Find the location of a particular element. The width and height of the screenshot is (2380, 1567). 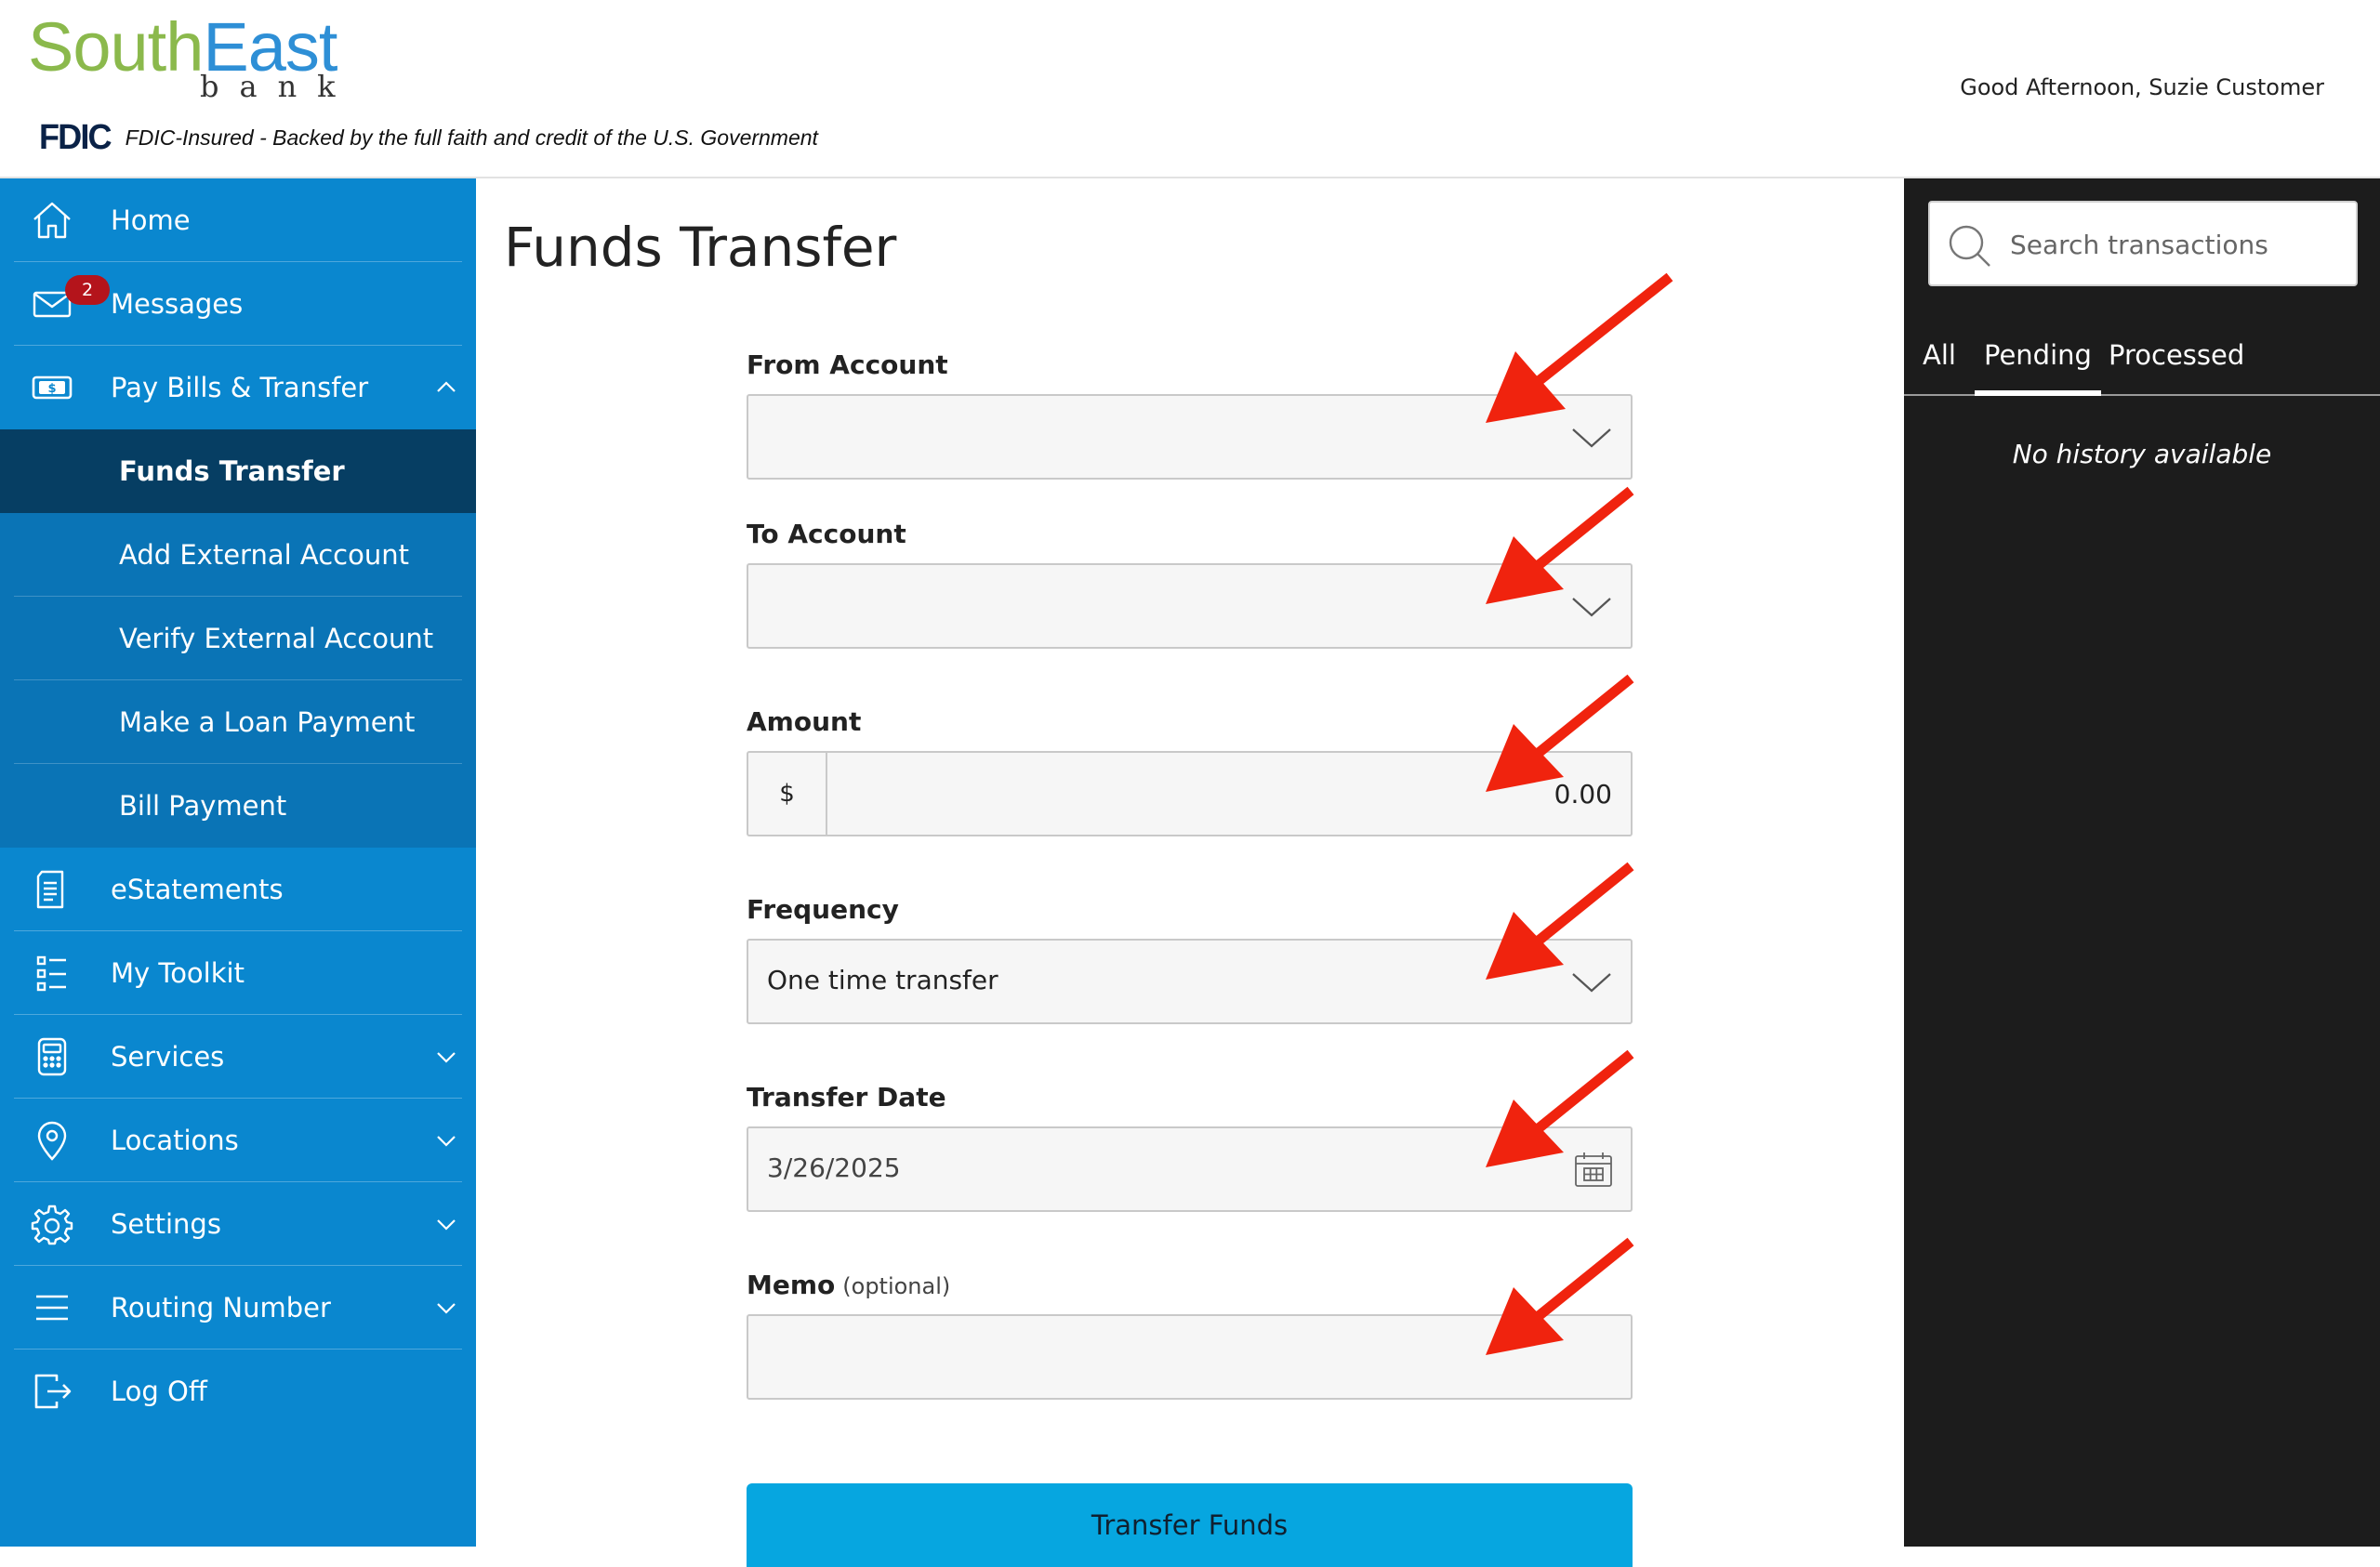

sidebar-item-locations: Locations is located at coordinates (238, 1140).